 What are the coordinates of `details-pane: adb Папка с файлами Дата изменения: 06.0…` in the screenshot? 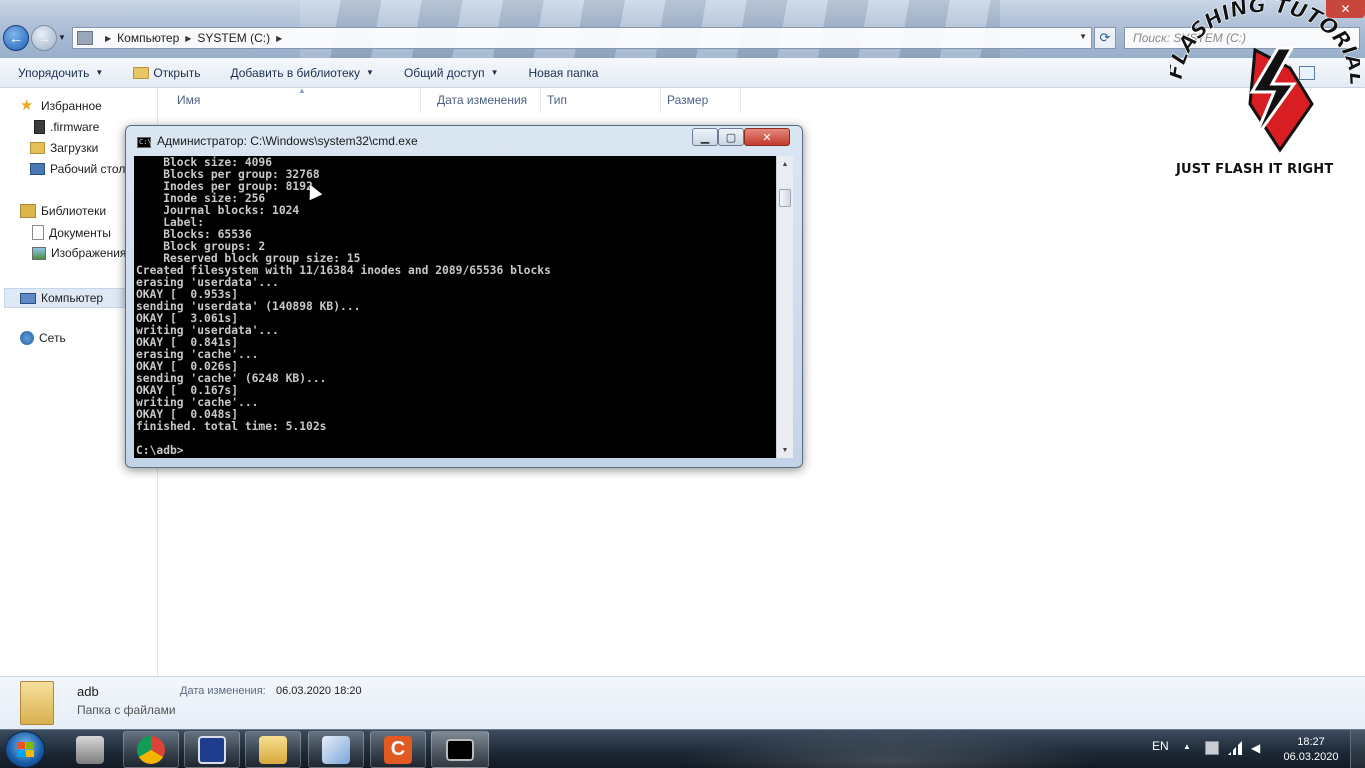 It's located at (682, 702).